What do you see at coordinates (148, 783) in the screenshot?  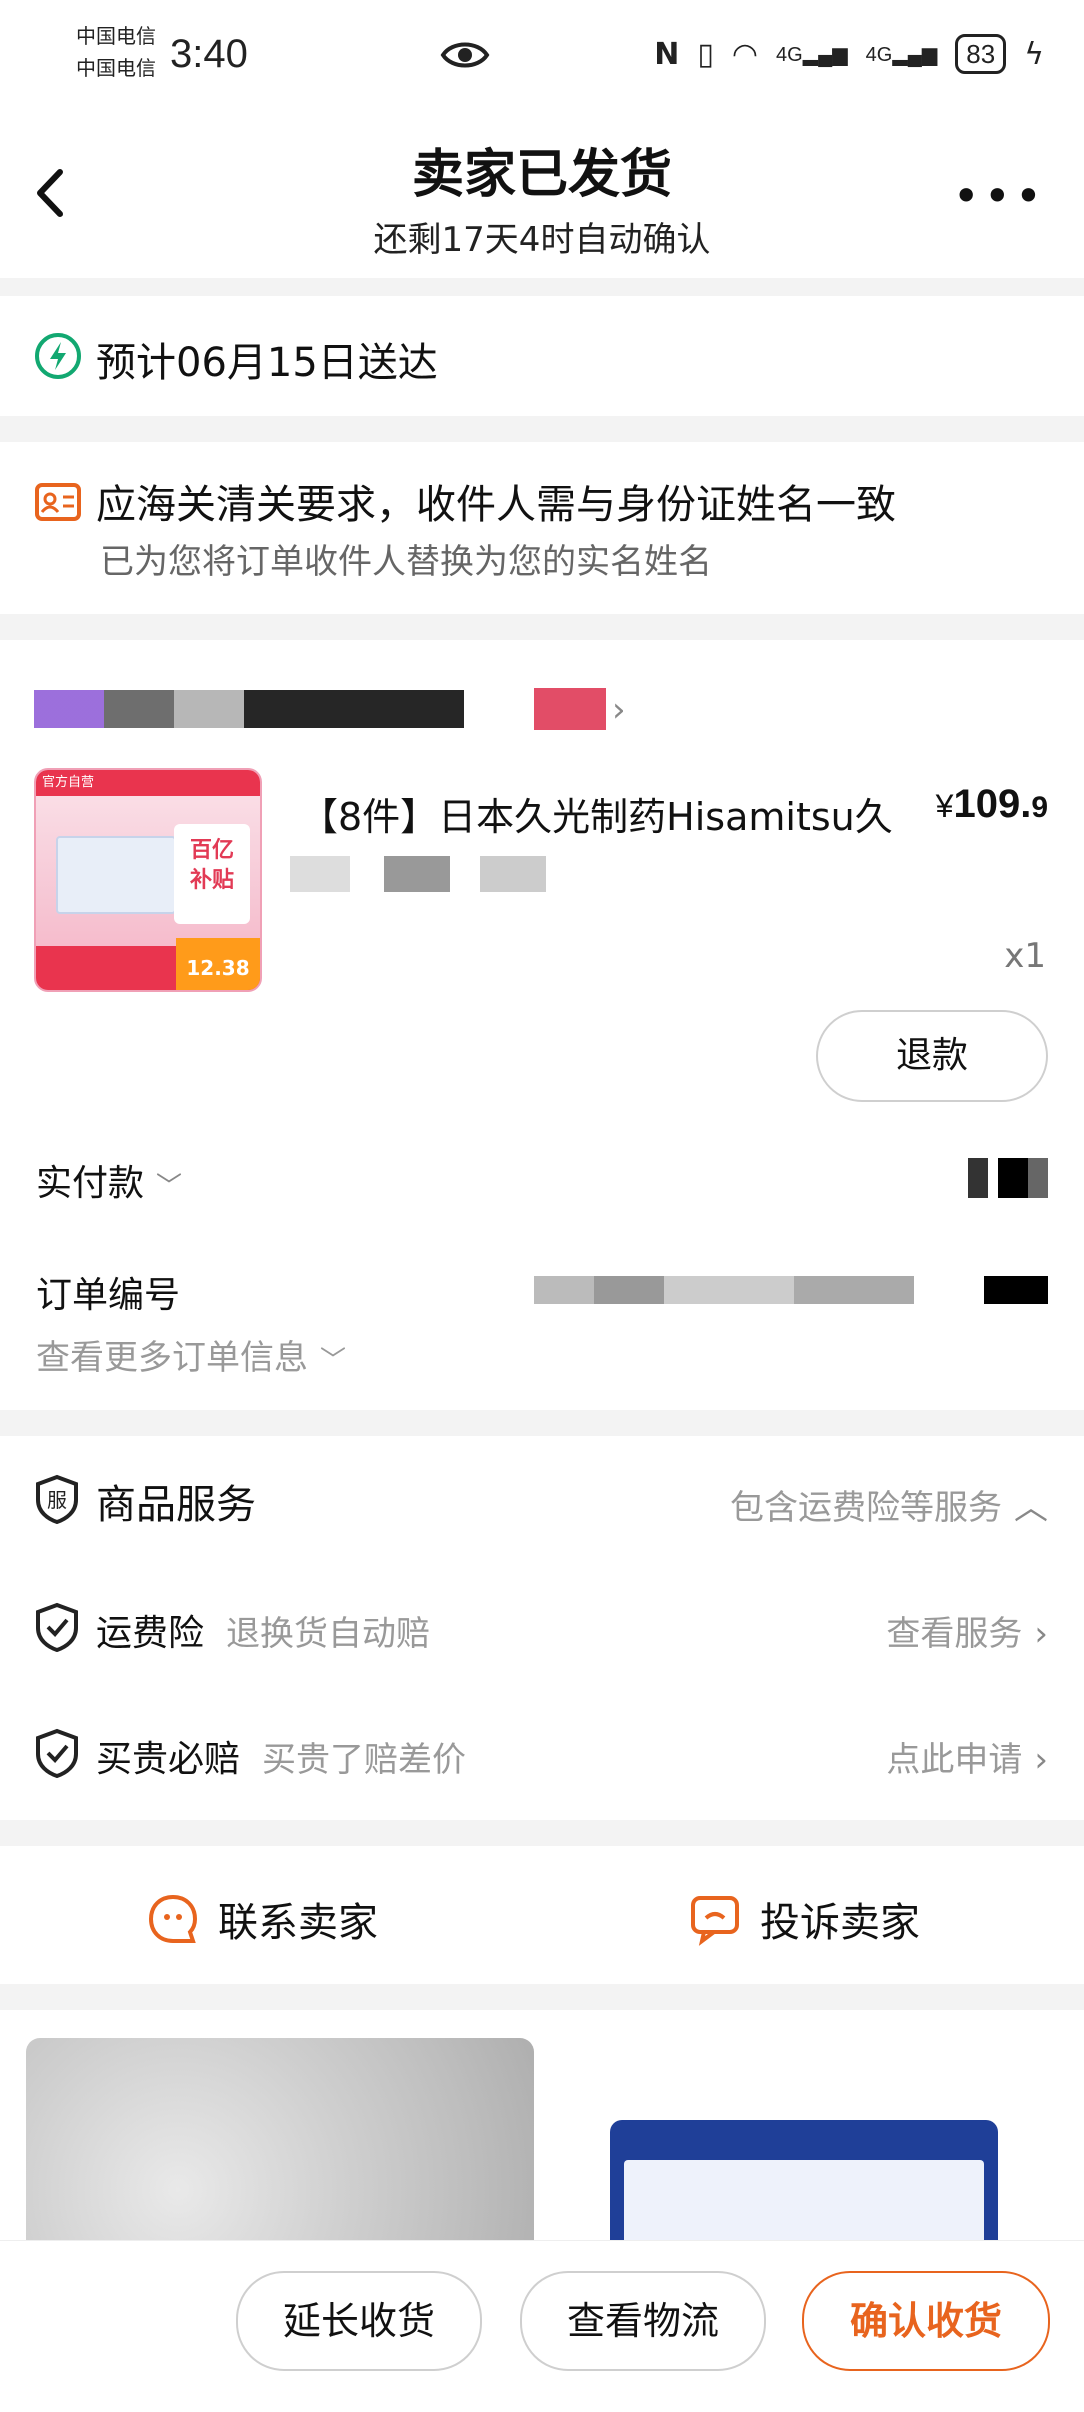 I see `product-image-banner: 官方自营` at bounding box center [148, 783].